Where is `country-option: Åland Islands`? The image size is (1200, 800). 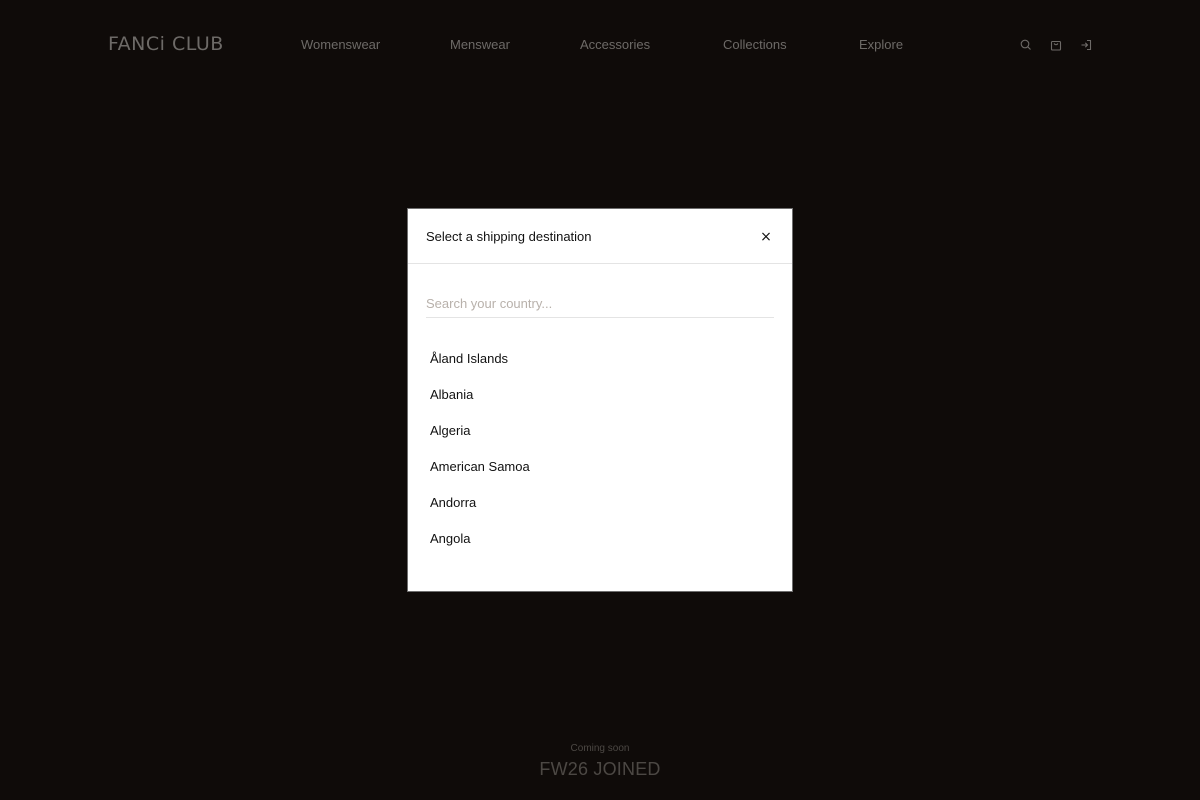 country-option: Åland Islands is located at coordinates (600, 359).